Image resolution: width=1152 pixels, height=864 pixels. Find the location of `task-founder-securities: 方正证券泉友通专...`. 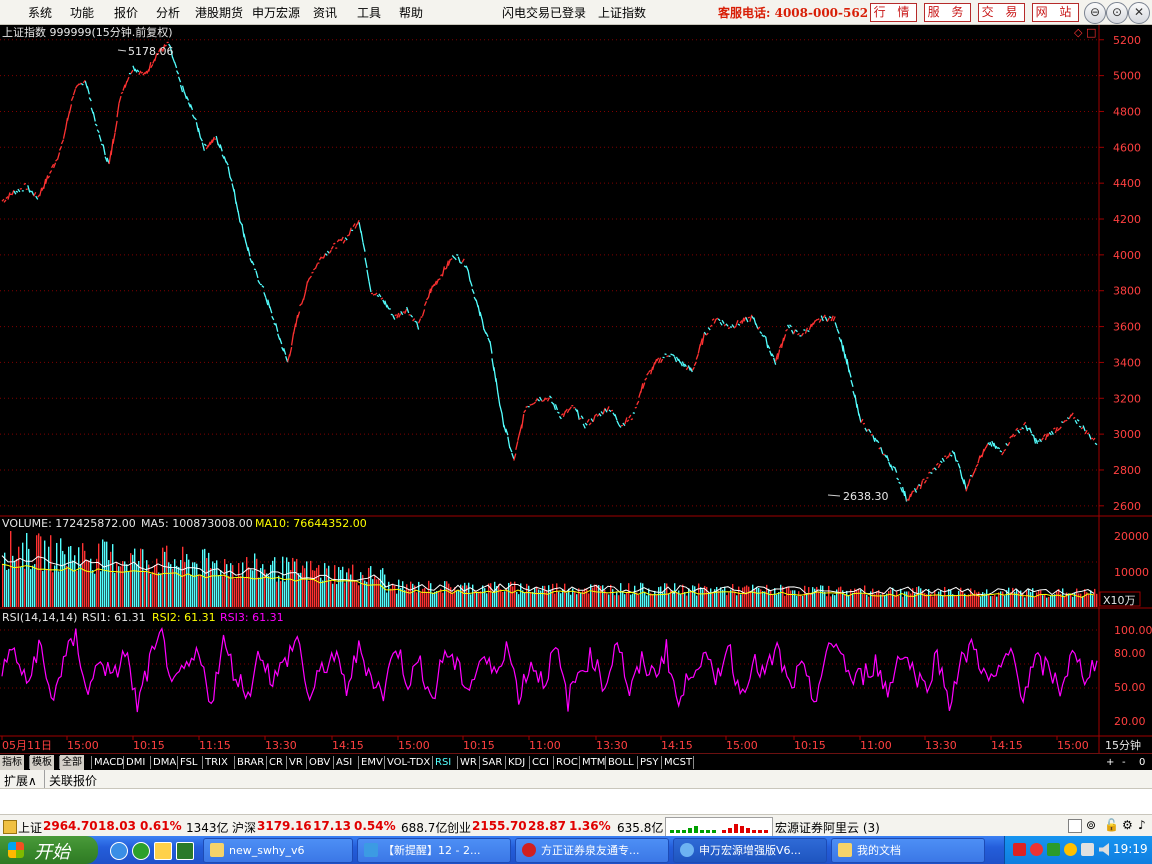

task-founder-securities: 方正证券泉友通专... is located at coordinates (592, 850).